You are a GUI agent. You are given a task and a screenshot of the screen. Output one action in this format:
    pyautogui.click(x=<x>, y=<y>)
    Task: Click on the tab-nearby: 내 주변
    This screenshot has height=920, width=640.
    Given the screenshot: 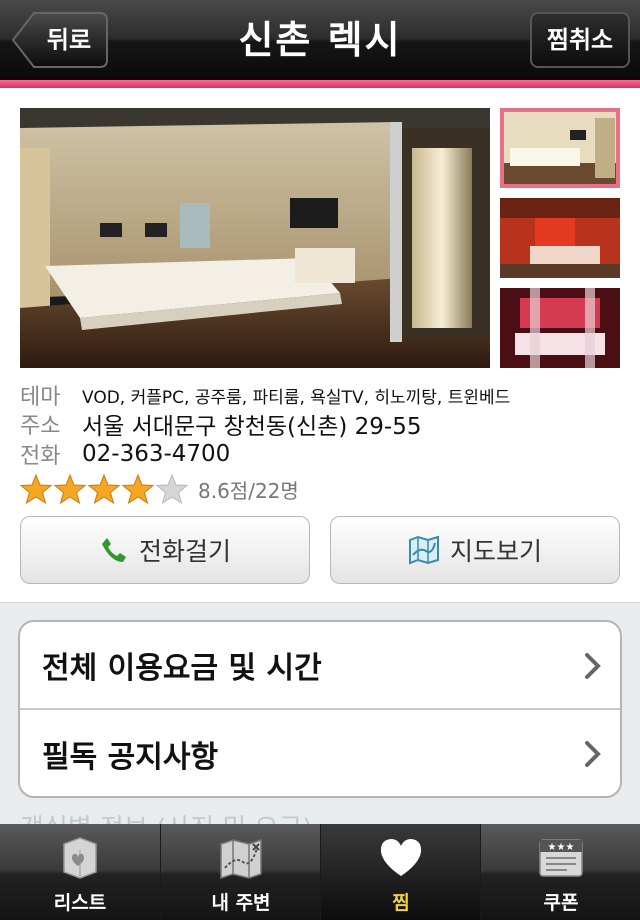 What is the action you would take?
    pyautogui.click(x=240, y=872)
    